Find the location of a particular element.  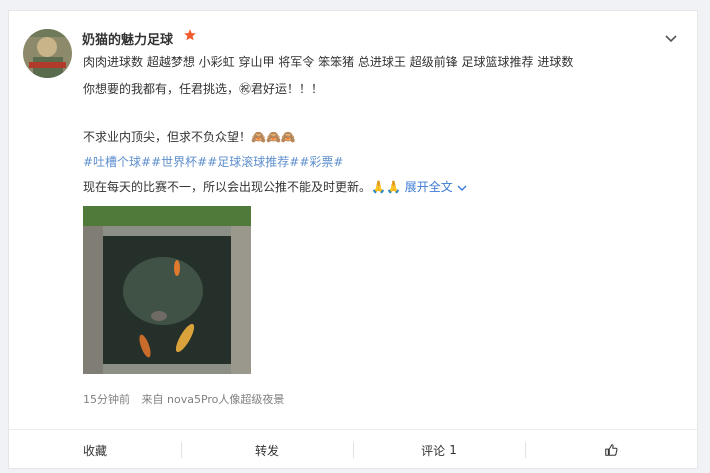

repost-label: 转发 is located at coordinates (266, 450).